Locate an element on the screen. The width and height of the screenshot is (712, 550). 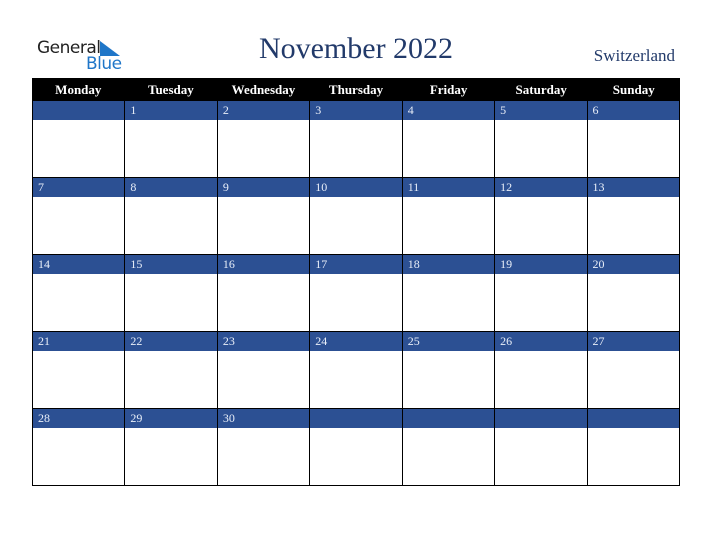
day-cell: 18 is located at coordinates (449, 293).